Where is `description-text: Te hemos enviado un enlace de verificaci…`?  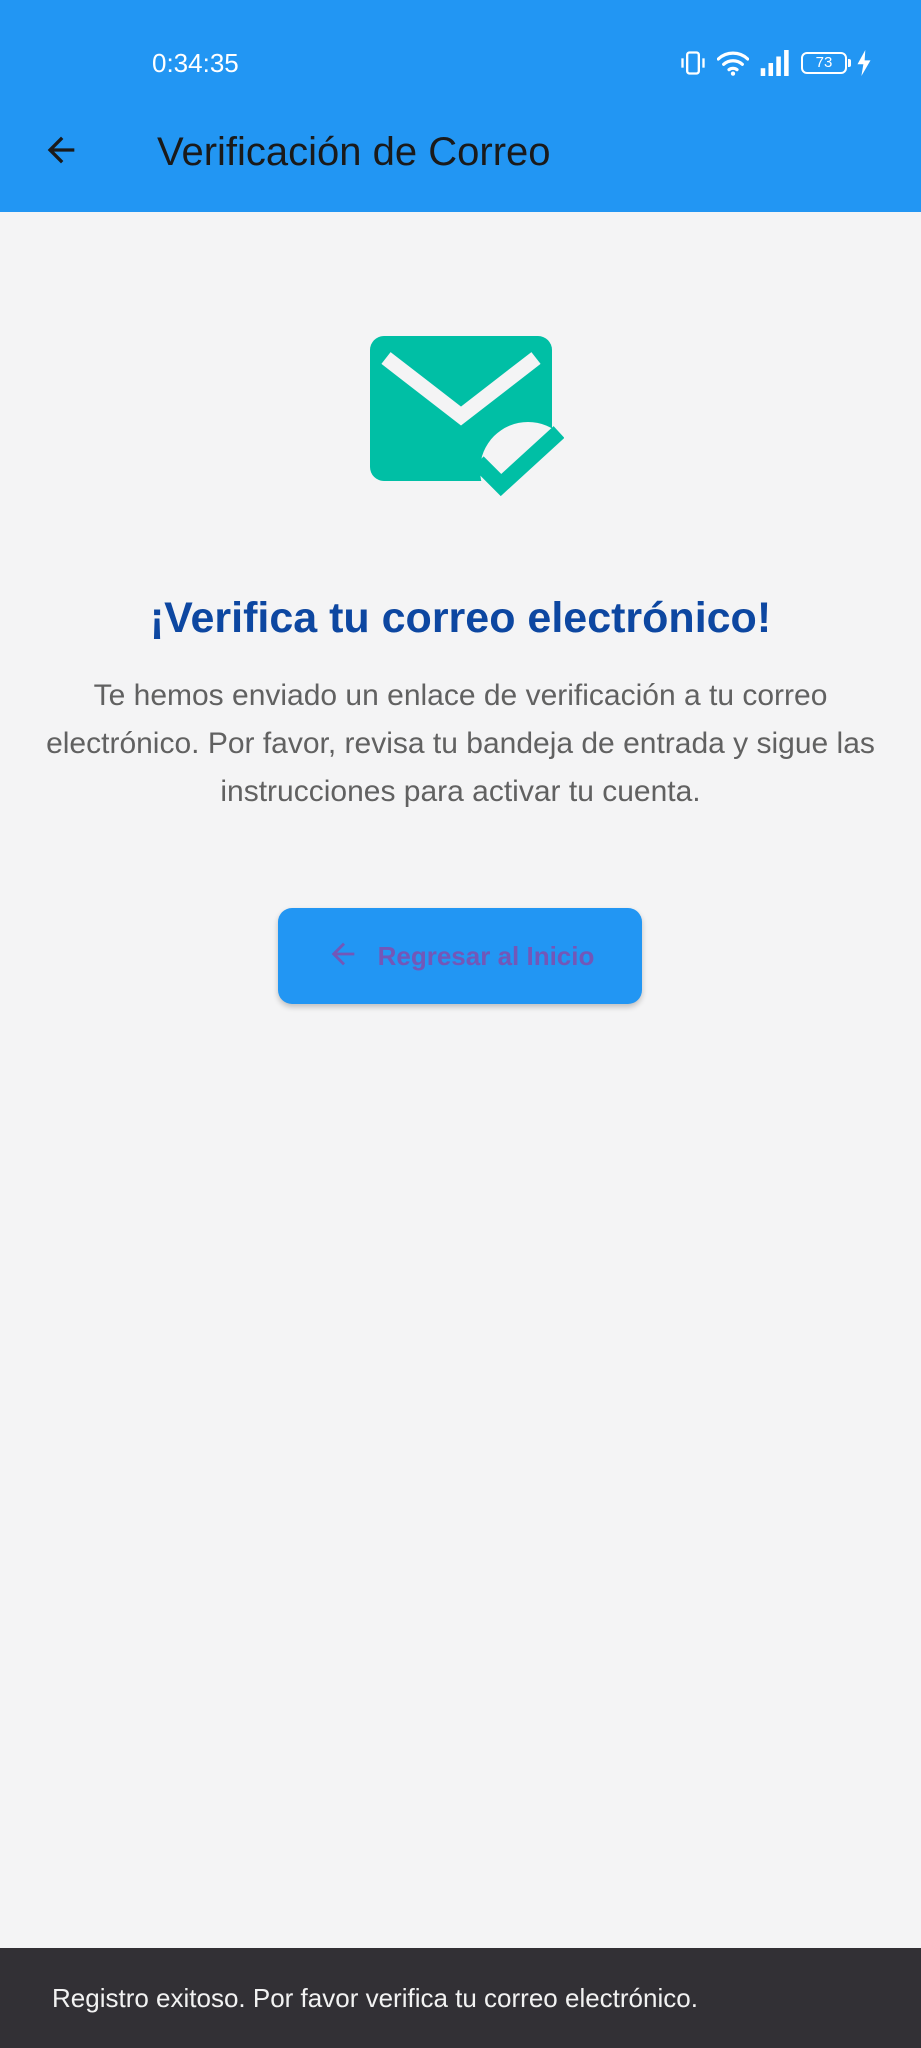 description-text: Te hemos enviado un enlace de verificaci… is located at coordinates (460, 743).